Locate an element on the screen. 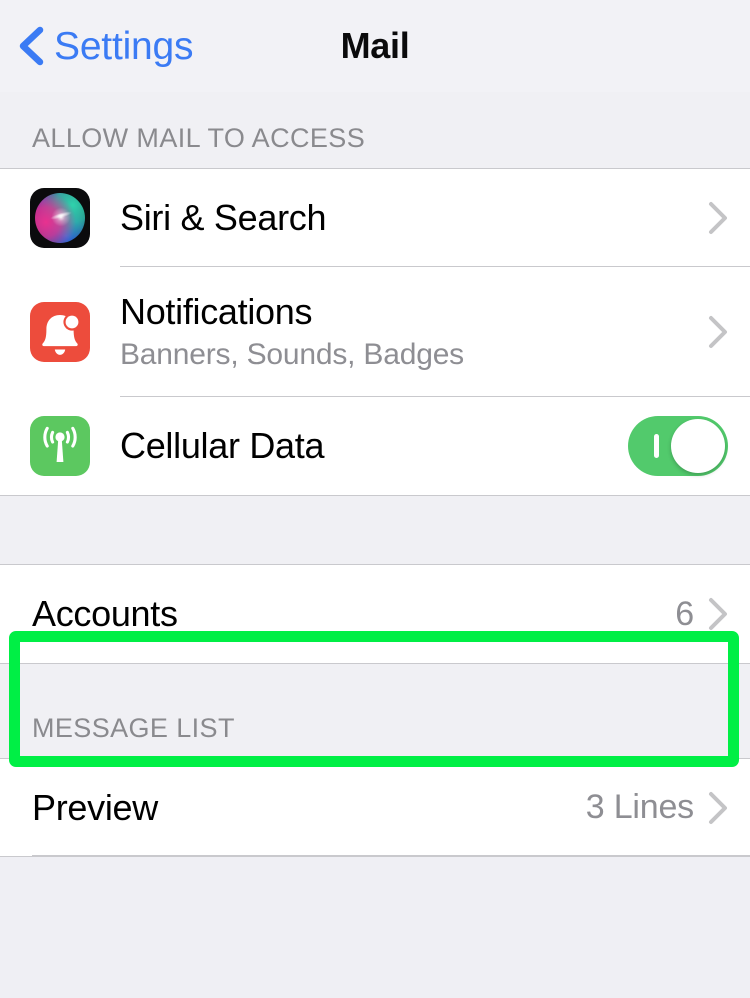 The height and width of the screenshot is (998, 750). row-value: 6 is located at coordinates (684, 613).